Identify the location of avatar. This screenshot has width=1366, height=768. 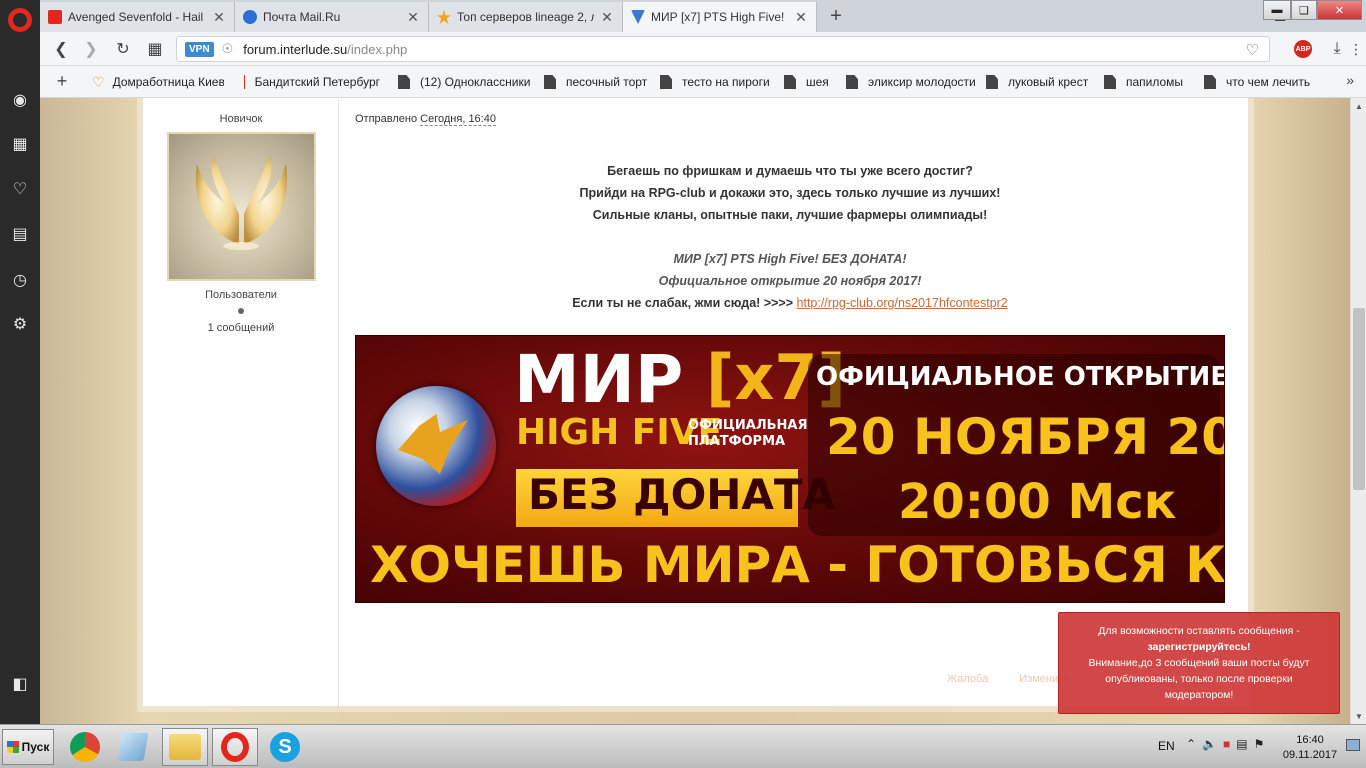
(241, 206).